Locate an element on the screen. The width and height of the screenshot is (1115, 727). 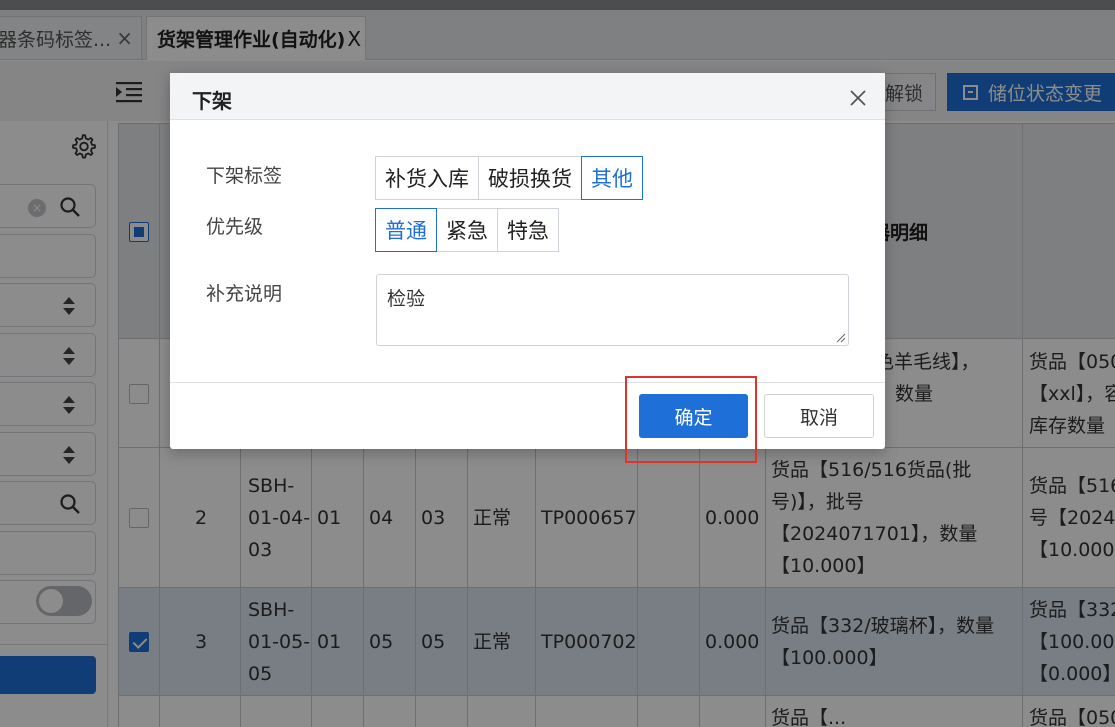
confirm-highlight-box is located at coordinates (691, 419).